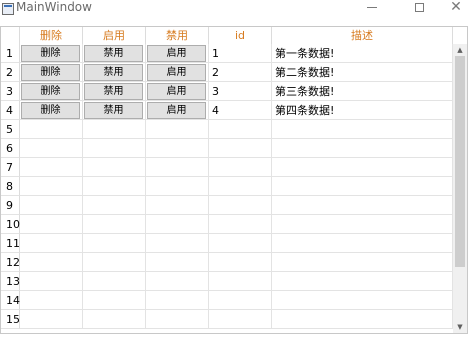 The height and width of the screenshot is (339, 474). Describe the element at coordinates (240, 35) in the screenshot. I see `column-header-id: id` at that location.